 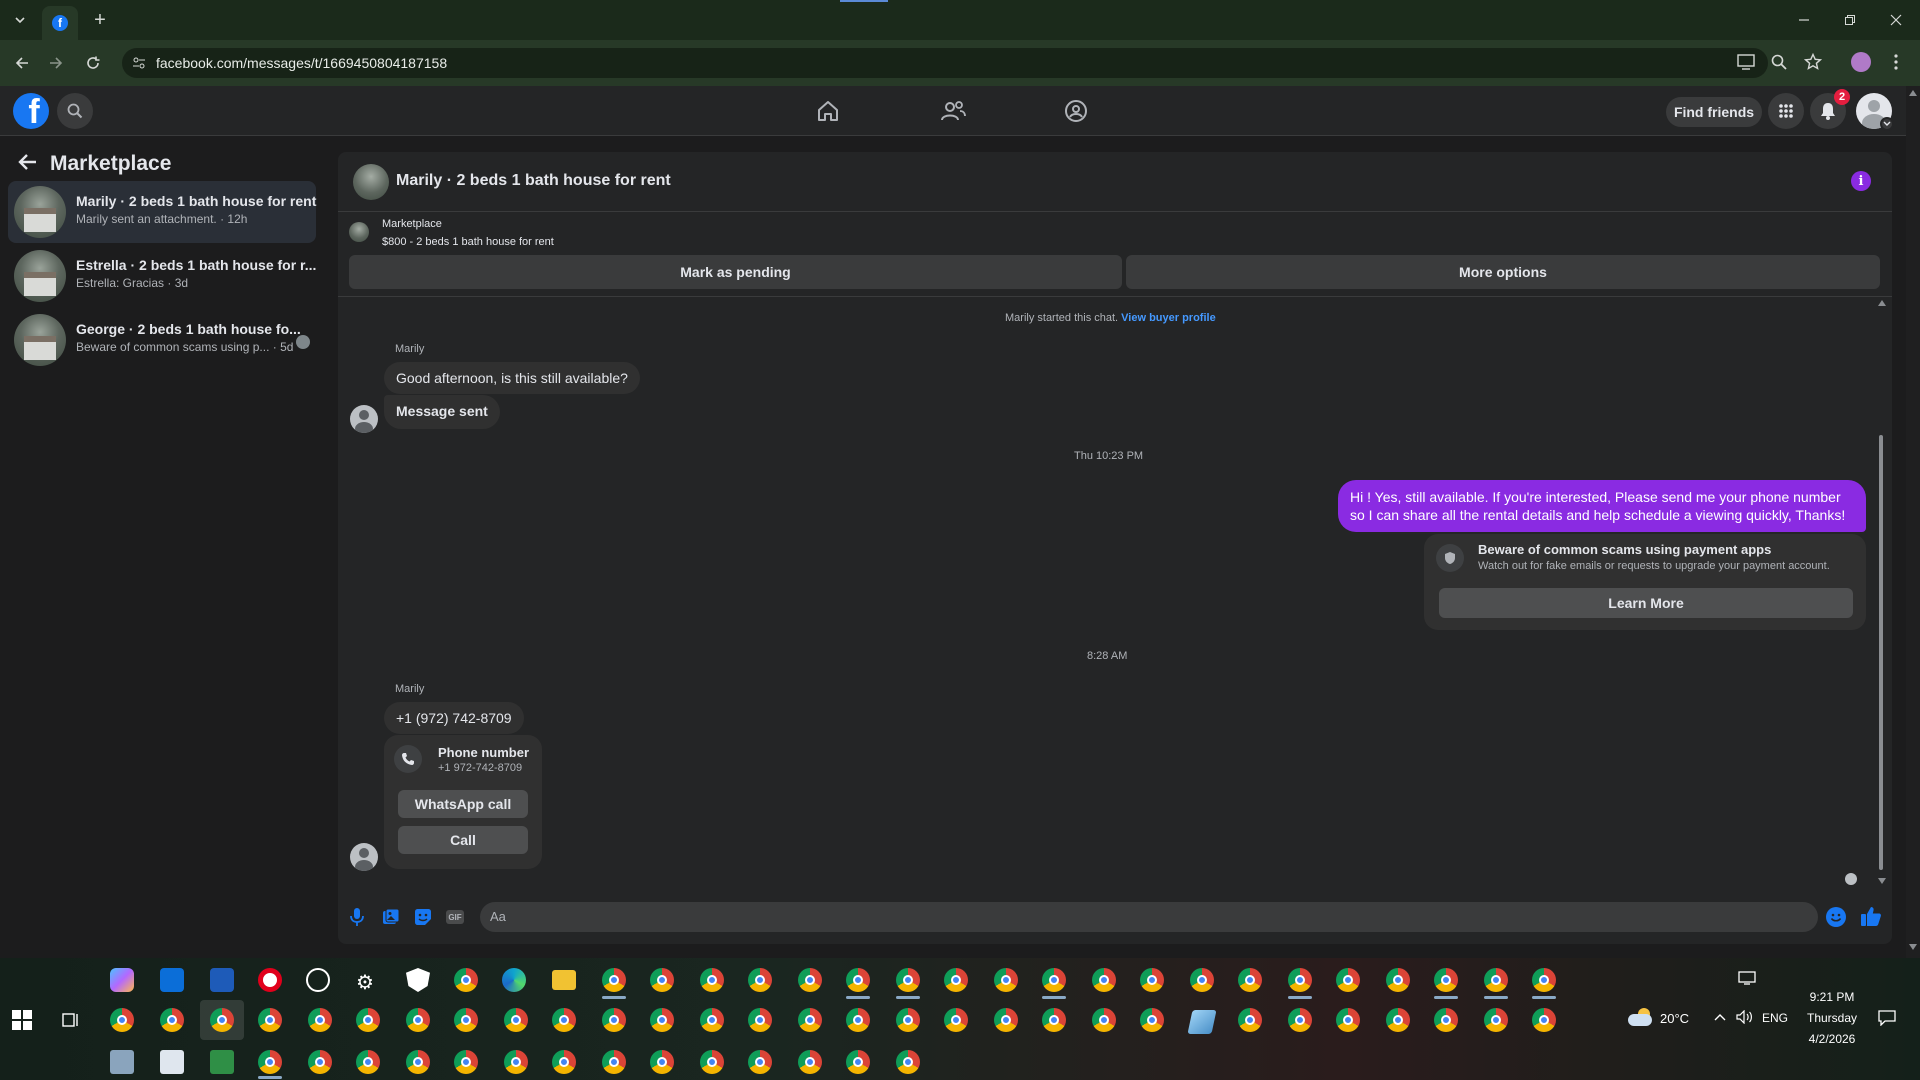 I want to click on page-scrollbar, so click(x=1913, y=522).